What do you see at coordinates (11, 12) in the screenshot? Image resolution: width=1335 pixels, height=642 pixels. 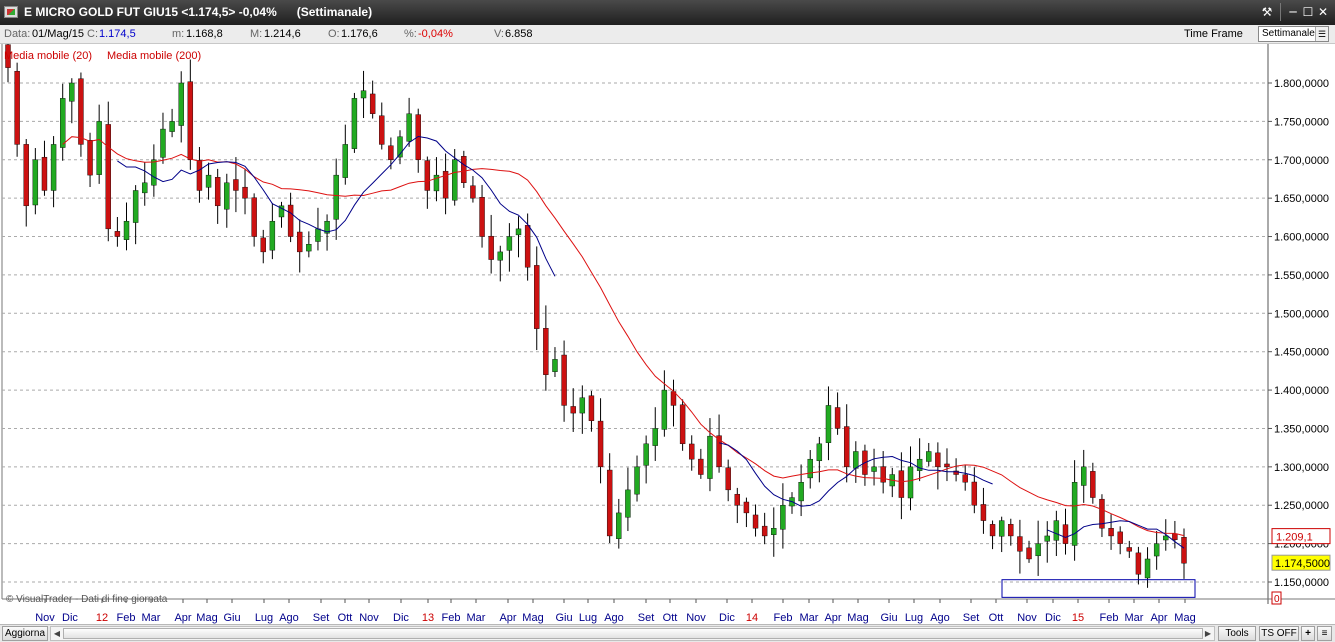 I see `chart-app-icon` at bounding box center [11, 12].